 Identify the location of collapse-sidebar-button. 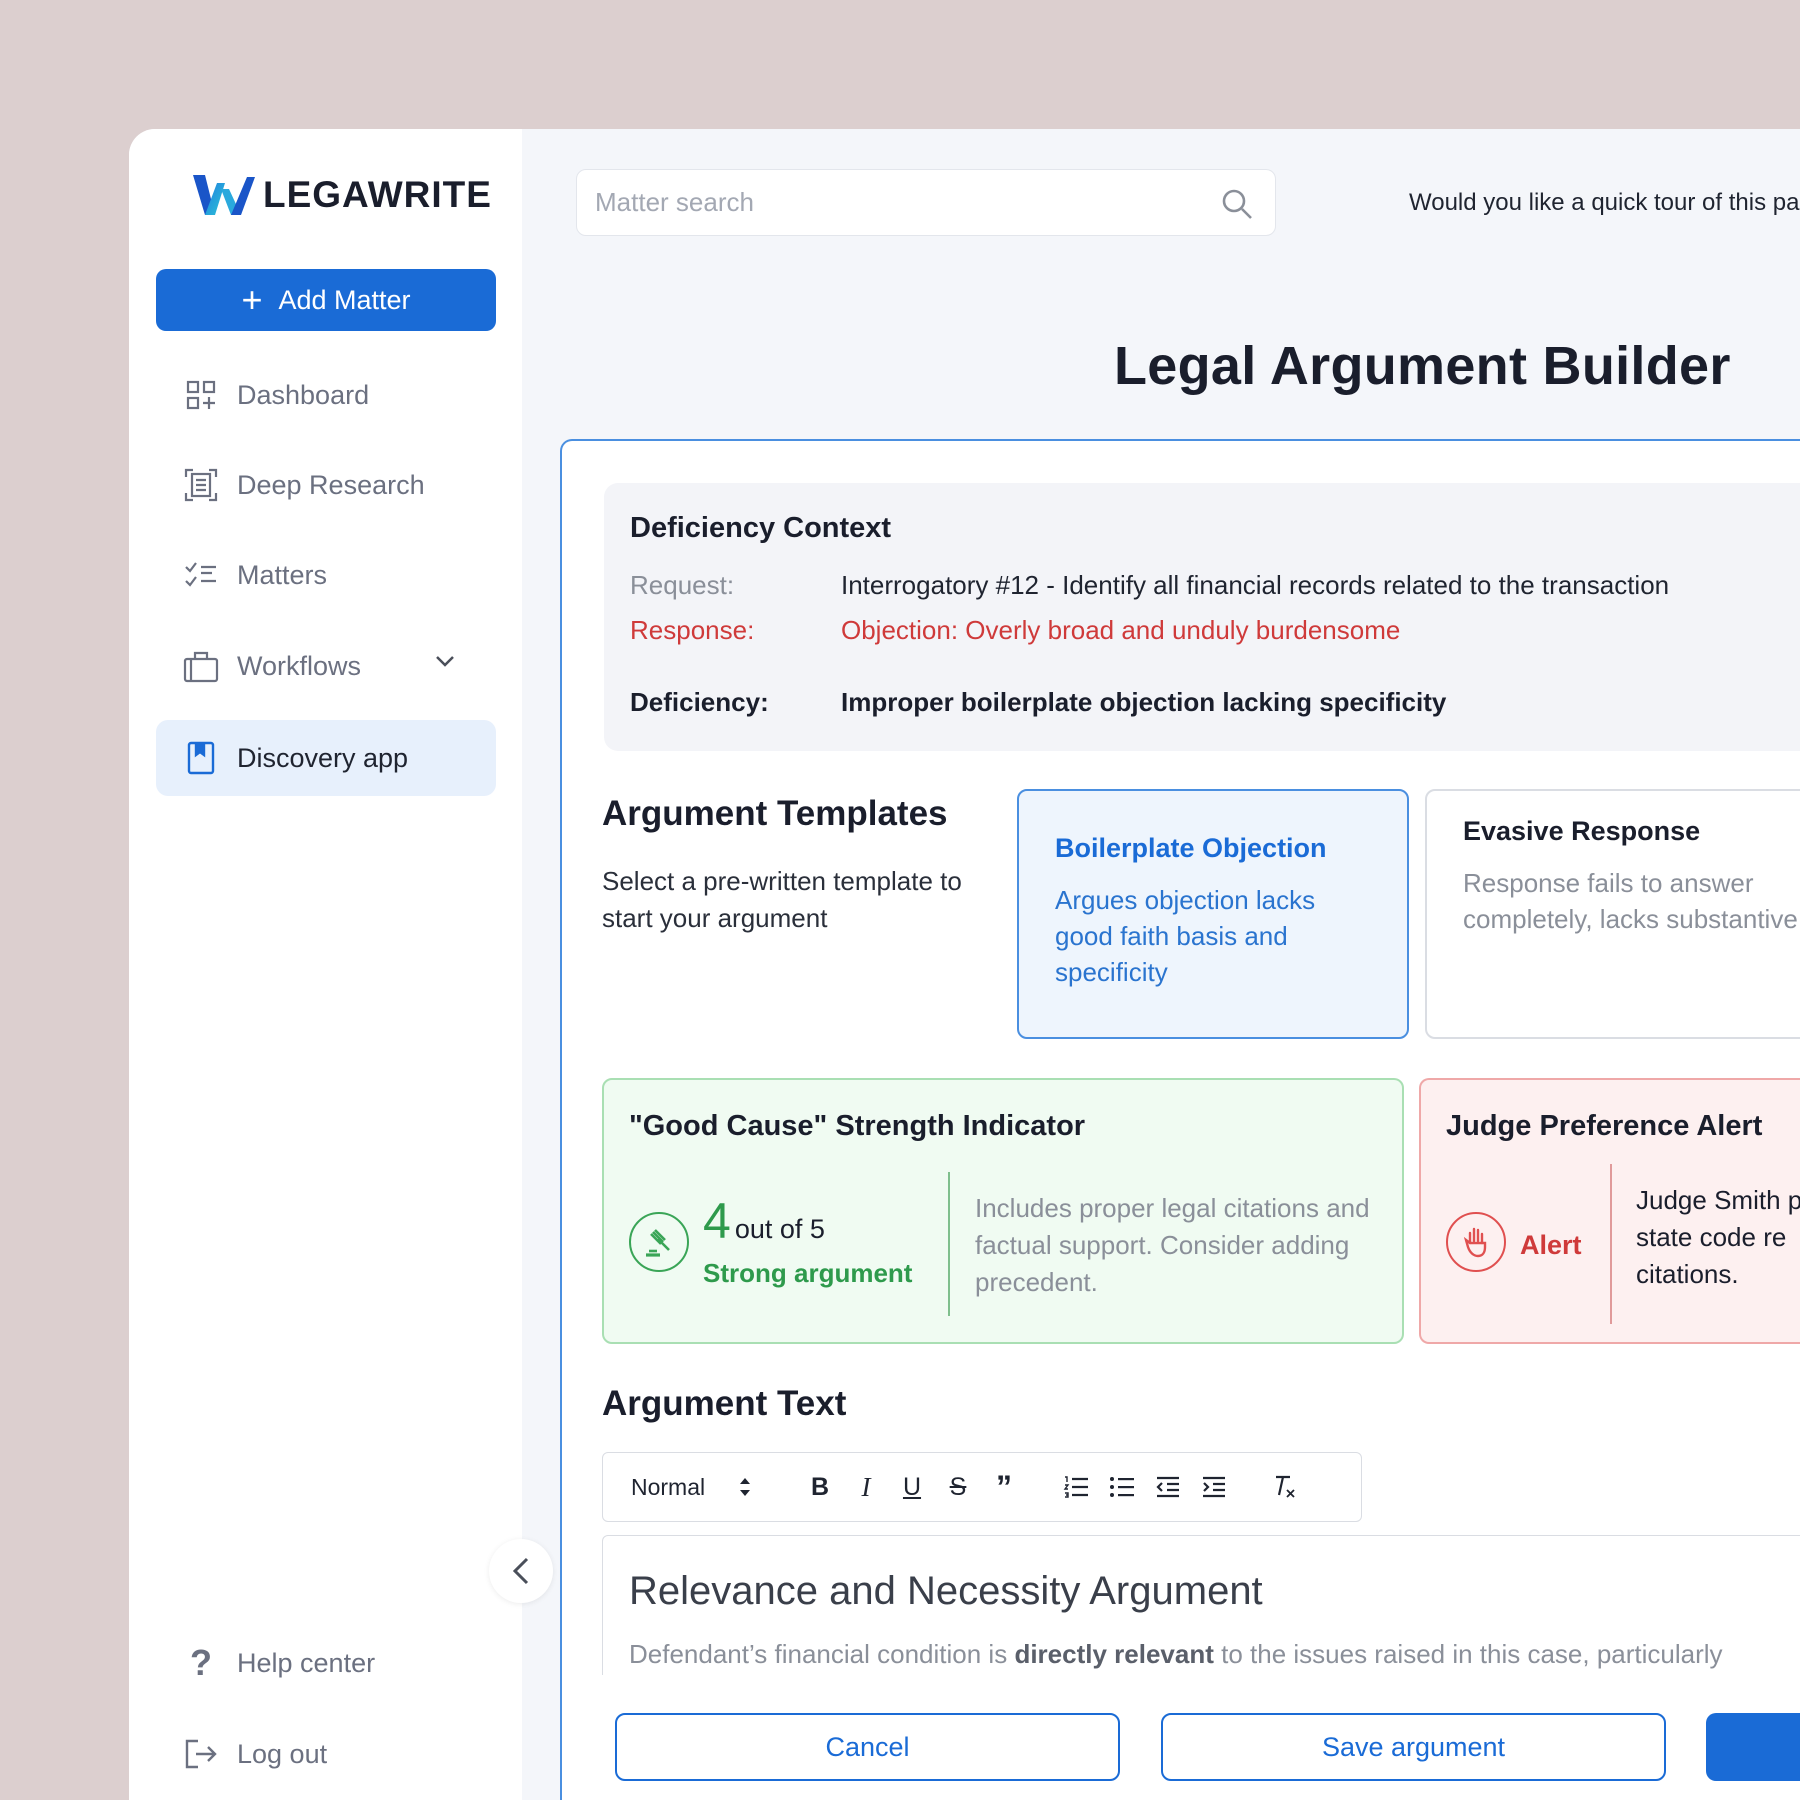
(521, 1571).